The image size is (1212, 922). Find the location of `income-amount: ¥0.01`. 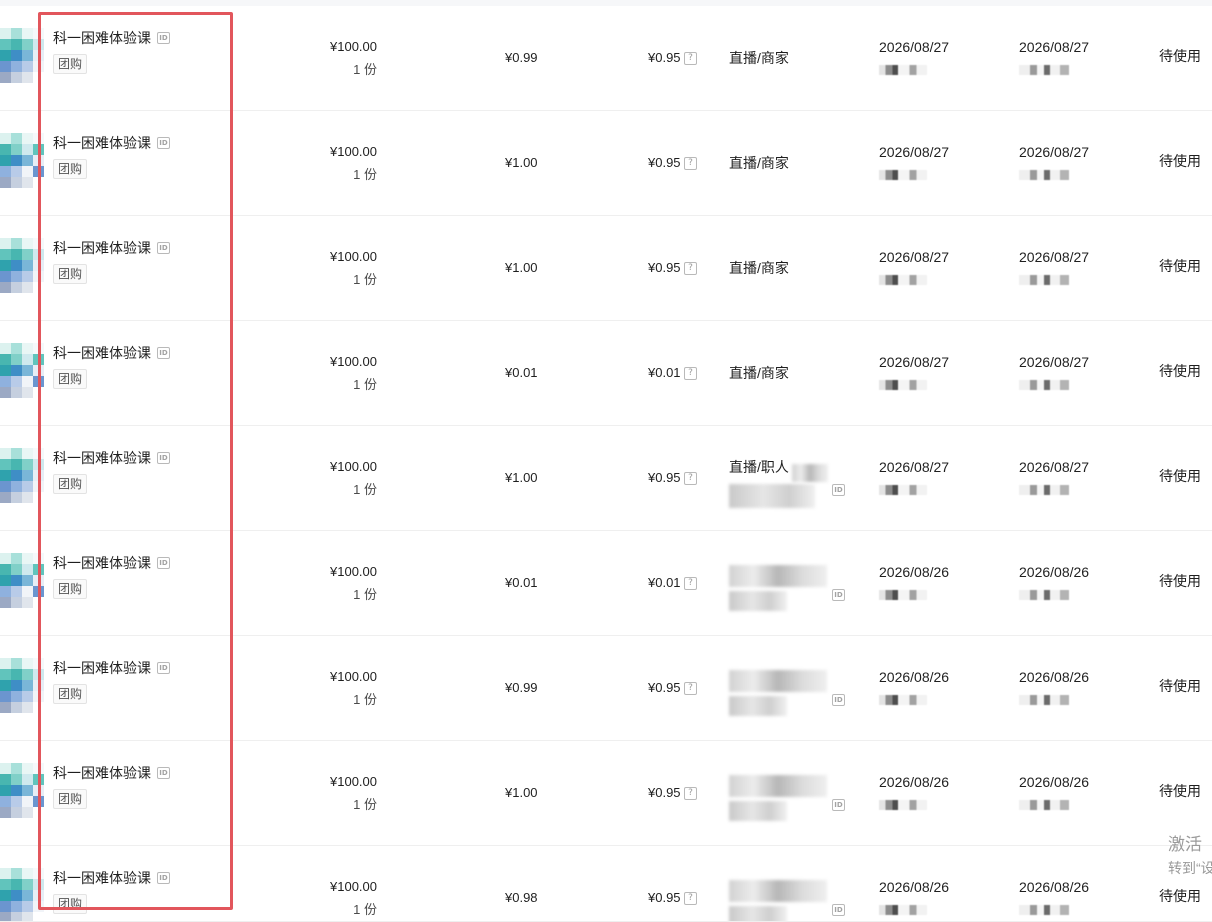

income-amount: ¥0.01 is located at coordinates (664, 582).